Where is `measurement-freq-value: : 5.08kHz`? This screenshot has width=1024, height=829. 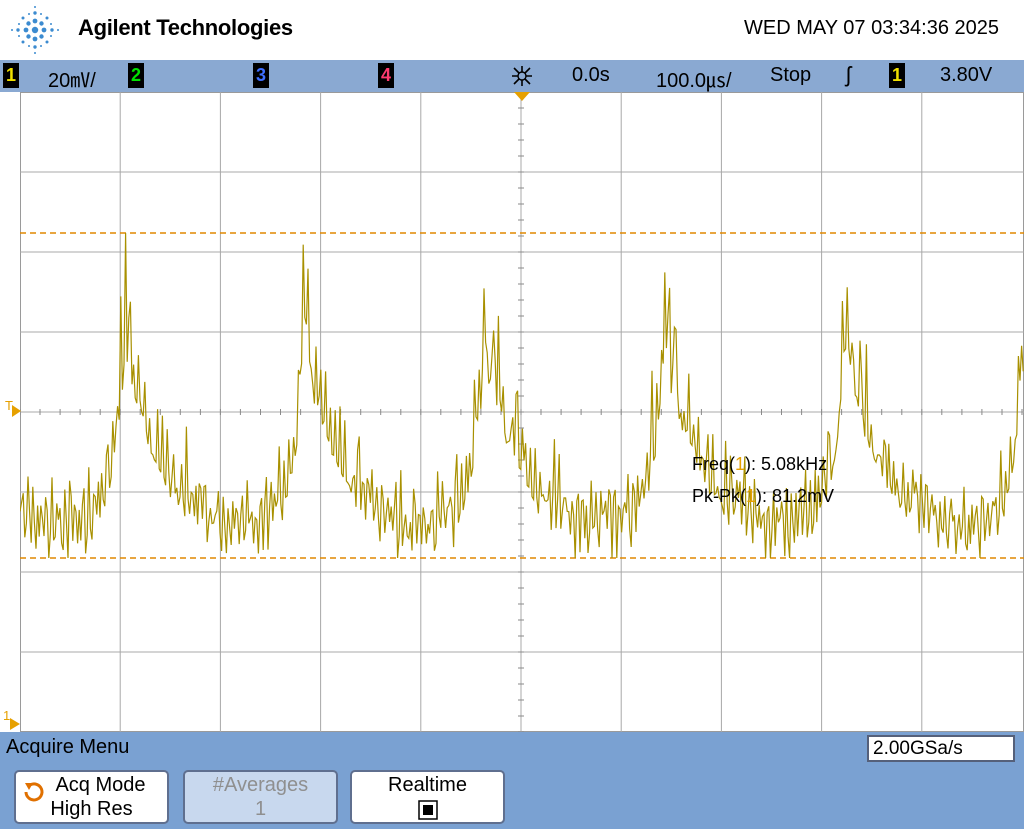
measurement-freq-value: : 5.08kHz is located at coordinates (789, 464).